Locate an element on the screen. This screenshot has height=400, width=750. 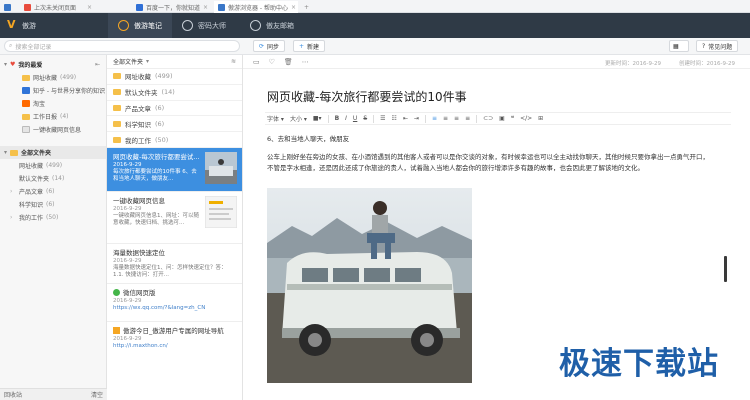
browser-tab: 上次未关闭页面 × is located at coordinates (58, 7).